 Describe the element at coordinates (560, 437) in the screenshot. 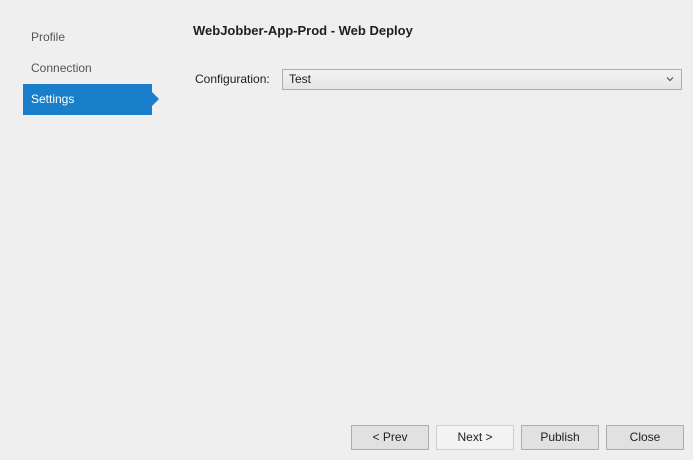

I see `publish-button: Publish` at that location.